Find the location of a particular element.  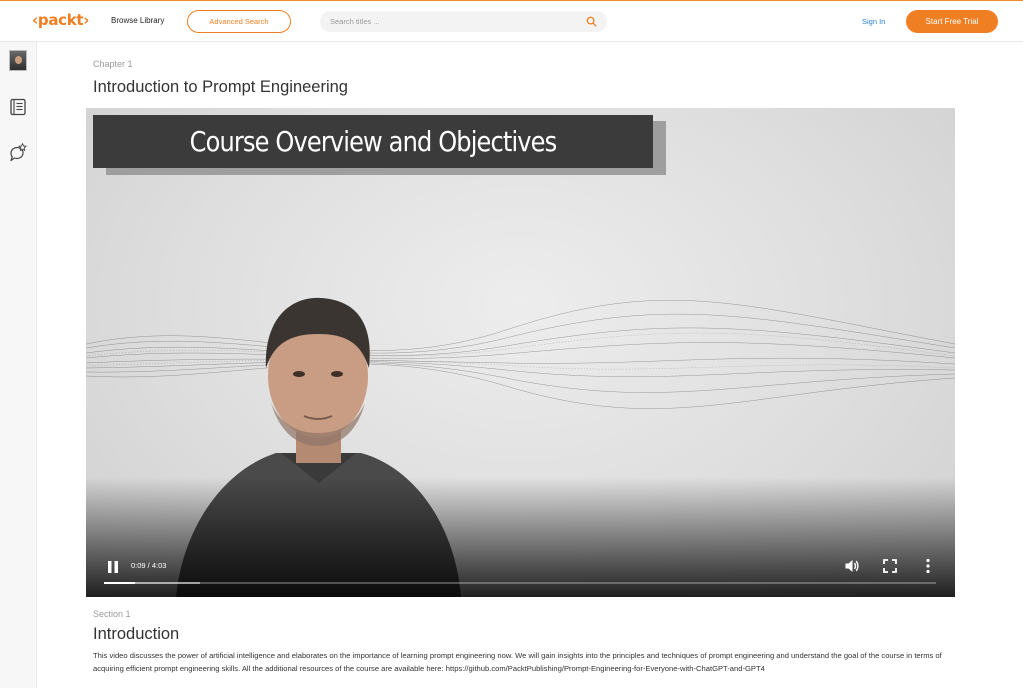

advanced-search-button: Advanced Search is located at coordinates (239, 21).